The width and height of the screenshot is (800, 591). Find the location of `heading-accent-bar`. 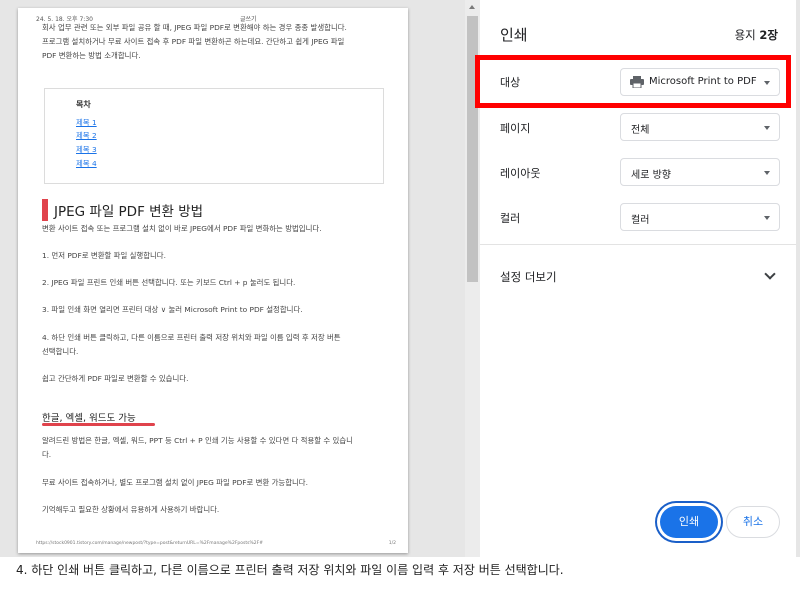

heading-accent-bar is located at coordinates (45, 210).